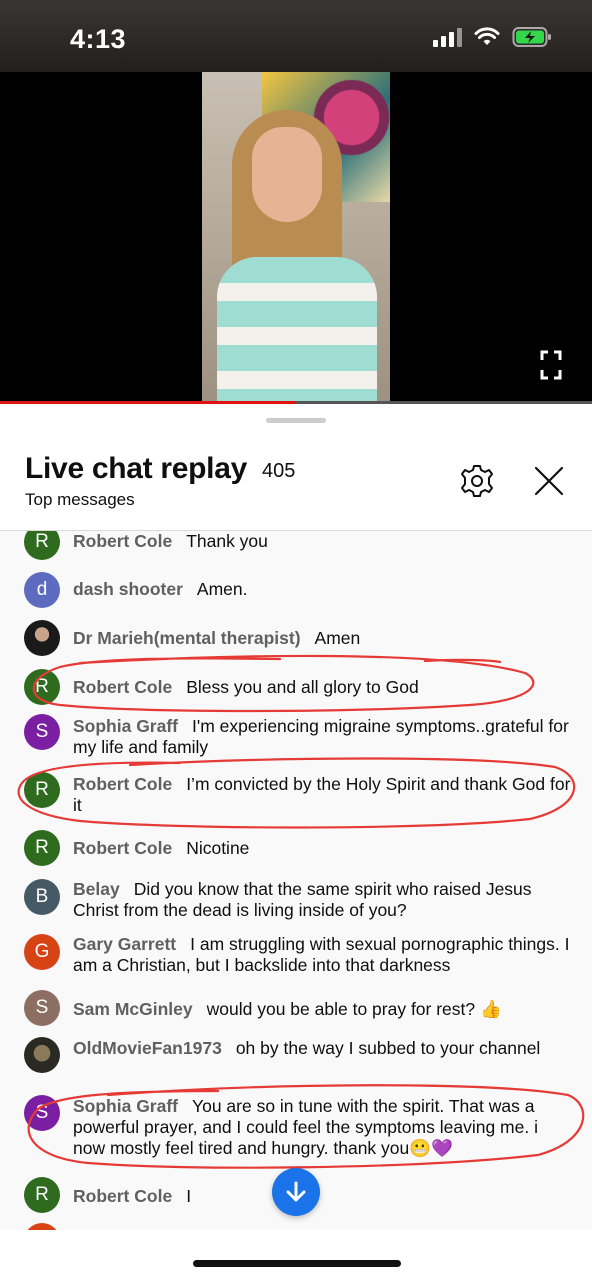 The image size is (592, 1280). Describe the element at coordinates (531, 37) in the screenshot. I see `battery-charging-icon` at that location.